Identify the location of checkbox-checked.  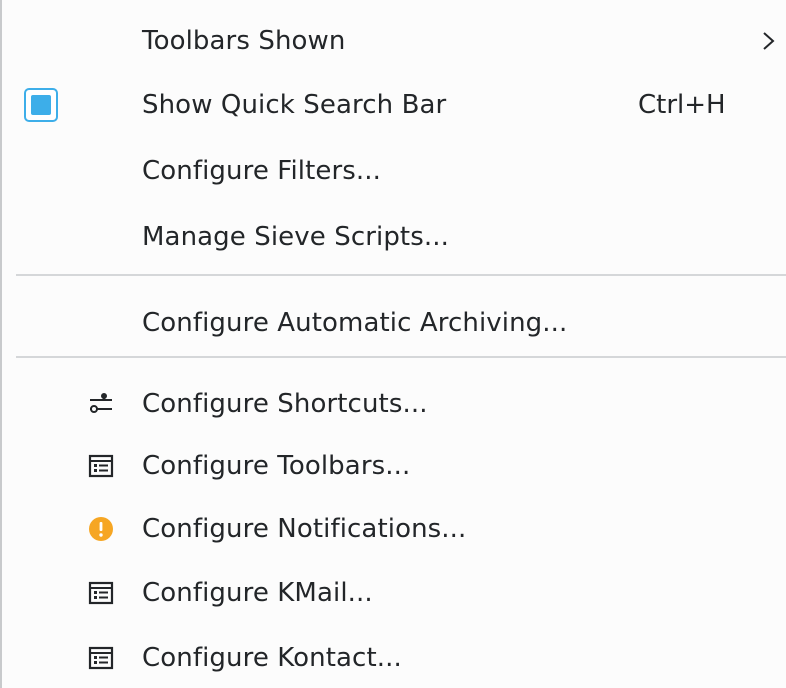
(41, 105).